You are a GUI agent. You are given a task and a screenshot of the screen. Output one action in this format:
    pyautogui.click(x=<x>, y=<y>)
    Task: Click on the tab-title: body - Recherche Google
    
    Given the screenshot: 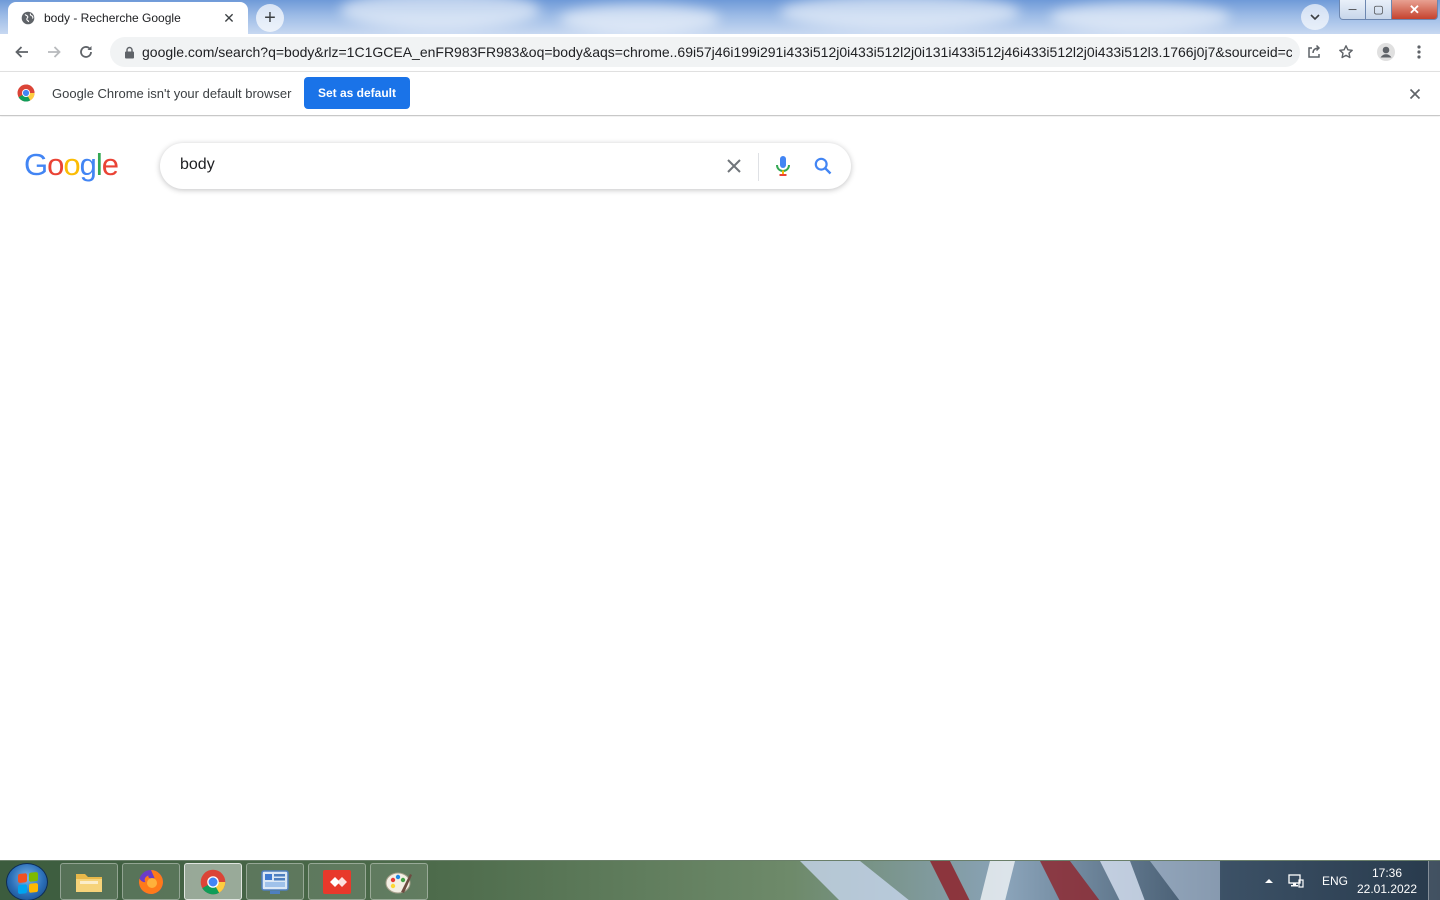 What is the action you would take?
    pyautogui.click(x=112, y=18)
    